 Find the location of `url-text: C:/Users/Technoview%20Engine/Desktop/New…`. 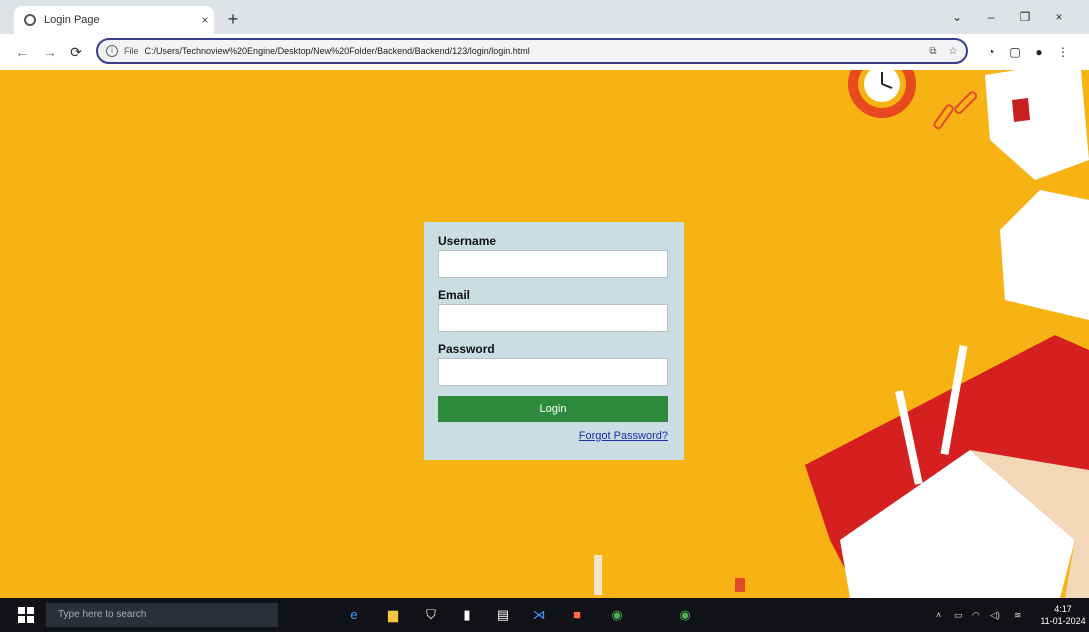

url-text: C:/Users/Technoview%20Engine/Desktop/New… is located at coordinates (535, 51).